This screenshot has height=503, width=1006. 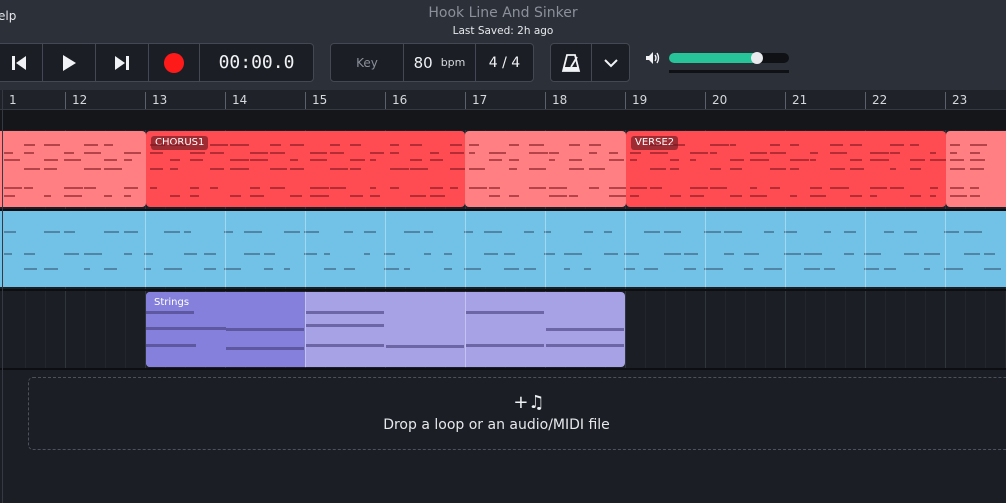 I want to click on record-button, so click(x=174, y=62).